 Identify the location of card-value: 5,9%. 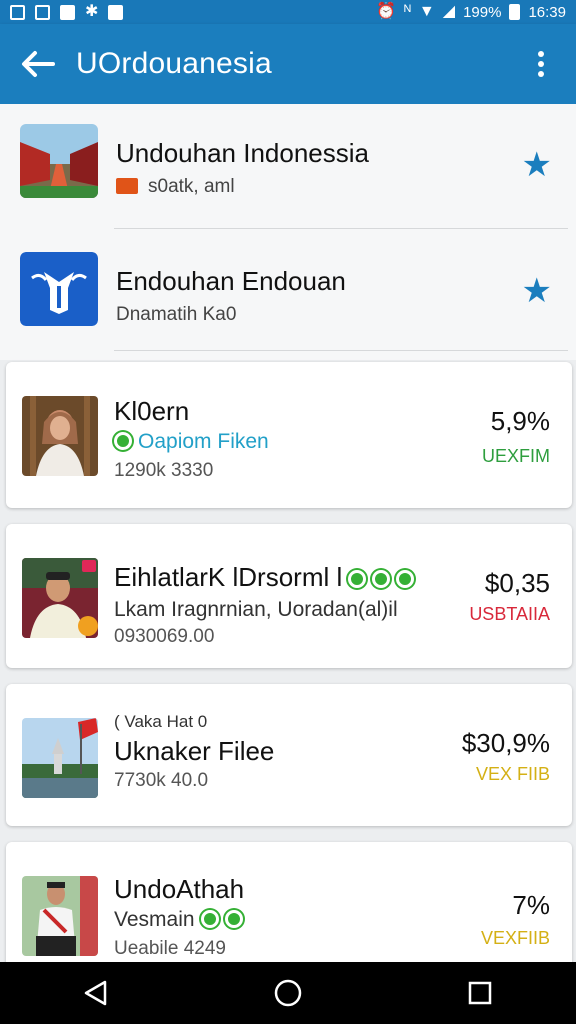
(520, 421).